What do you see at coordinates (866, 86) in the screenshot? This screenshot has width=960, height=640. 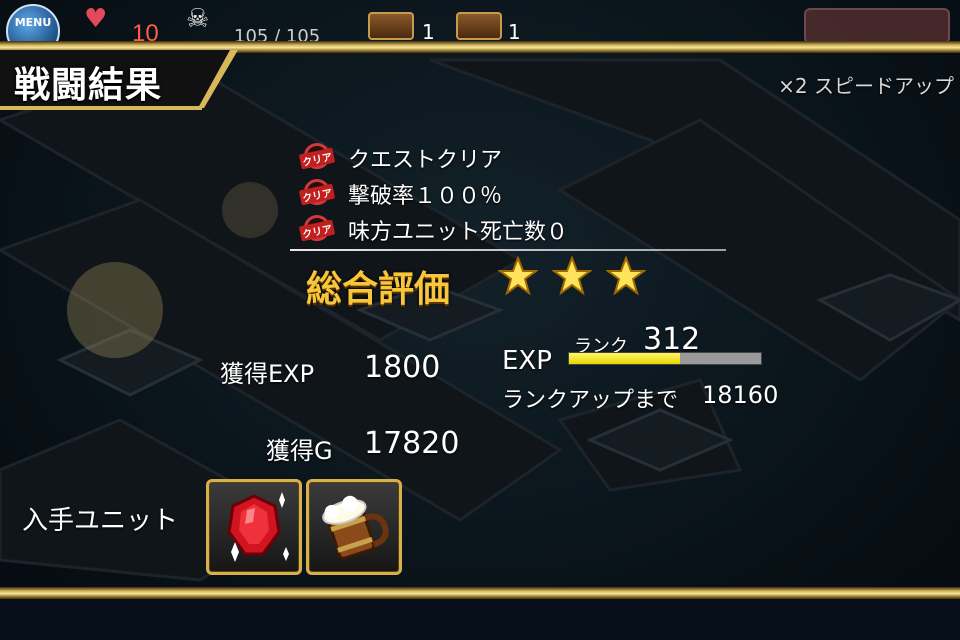 I see `speed-up-label: ×2 スピードアップ` at bounding box center [866, 86].